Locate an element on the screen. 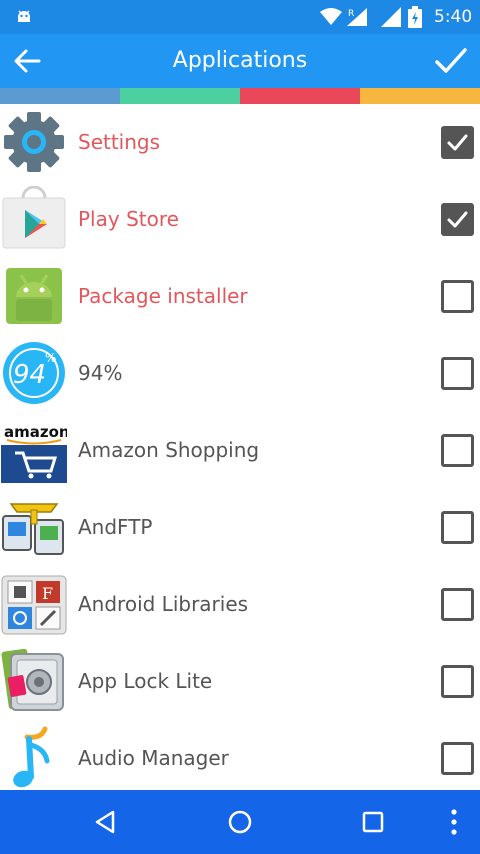 This screenshot has width=480, height=854. nav-recents-button is located at coordinates (373, 822).